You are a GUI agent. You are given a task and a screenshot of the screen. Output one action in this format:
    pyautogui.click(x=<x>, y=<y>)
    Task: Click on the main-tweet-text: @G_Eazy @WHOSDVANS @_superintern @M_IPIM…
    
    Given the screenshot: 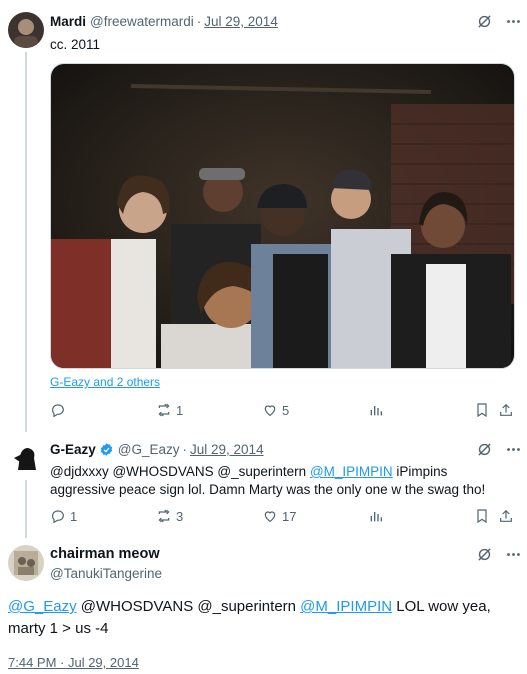 What is the action you would take?
    pyautogui.click(x=263, y=618)
    